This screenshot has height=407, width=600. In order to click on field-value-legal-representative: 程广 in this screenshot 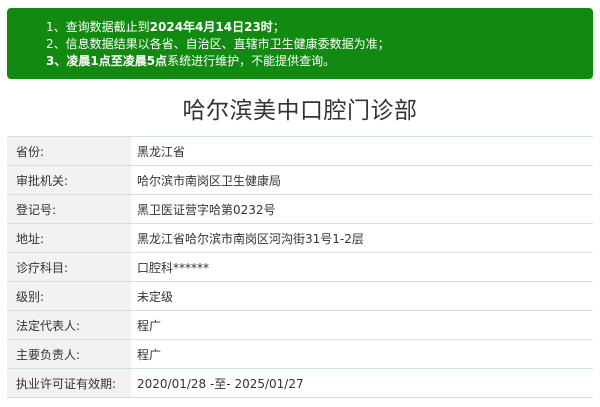, I will do `click(362, 325)`.